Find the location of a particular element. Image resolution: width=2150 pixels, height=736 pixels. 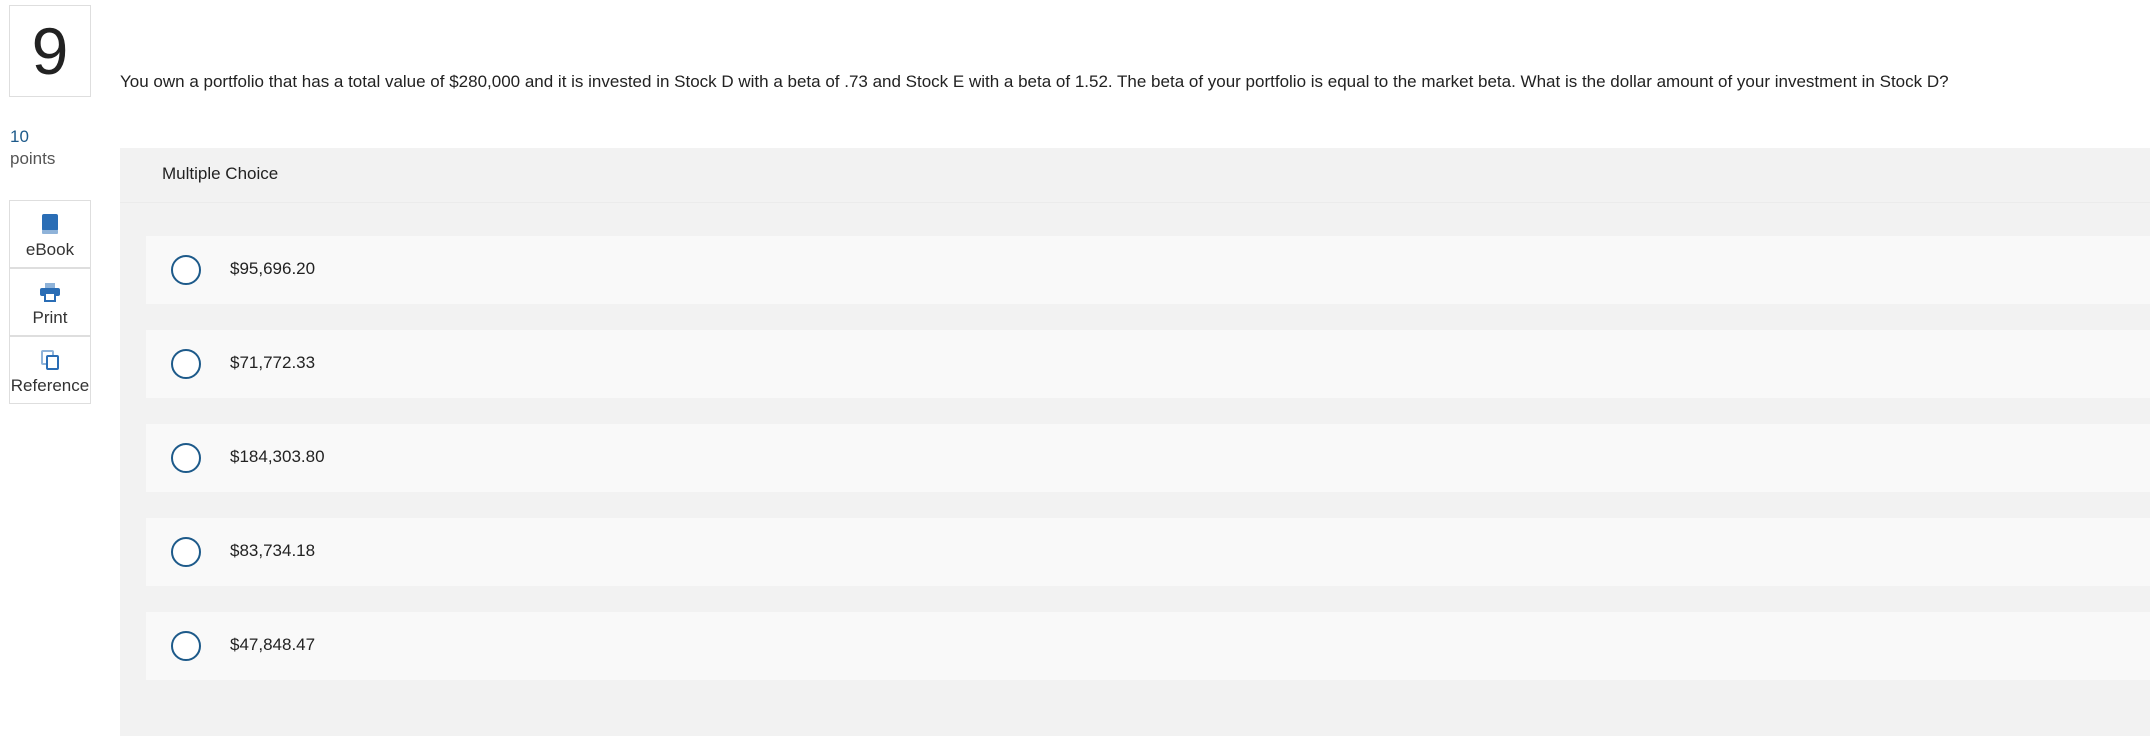

answer-option: $83,734.18 is located at coordinates (1148, 552).